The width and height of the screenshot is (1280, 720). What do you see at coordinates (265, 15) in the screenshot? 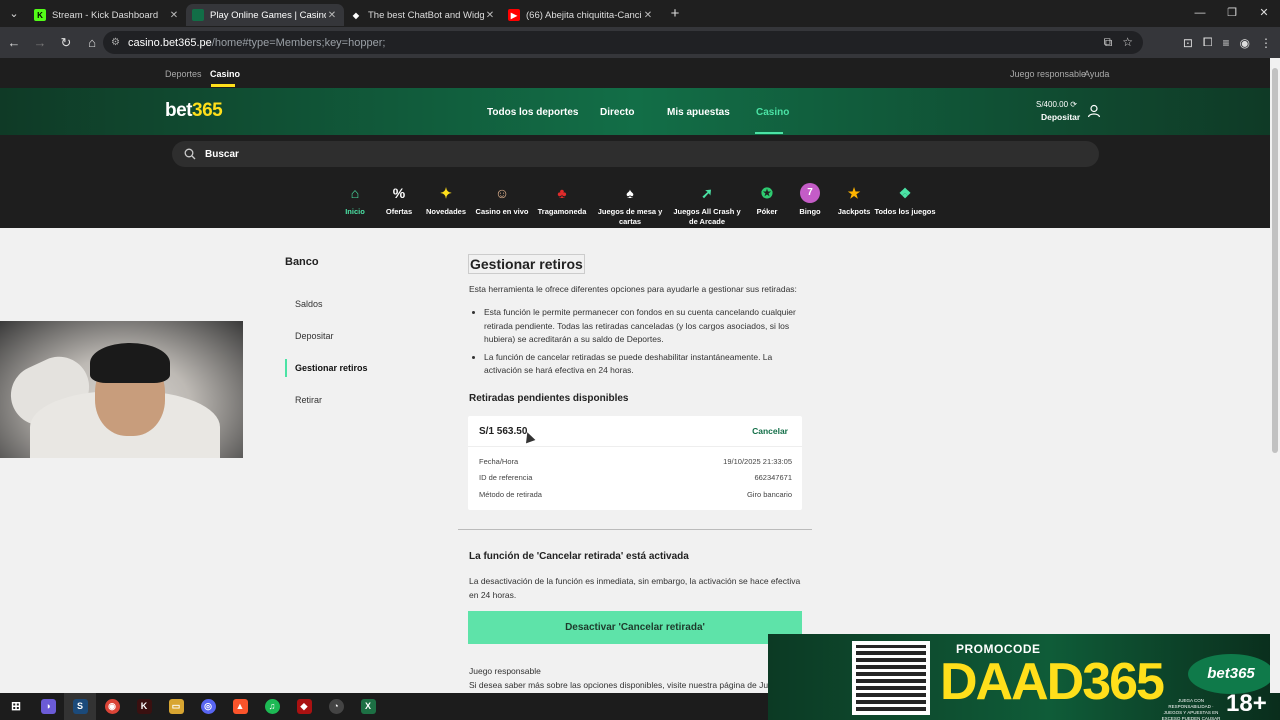
I see `tab-bet365-casino: Play Online Games | Casino, Ro ✕` at bounding box center [265, 15].